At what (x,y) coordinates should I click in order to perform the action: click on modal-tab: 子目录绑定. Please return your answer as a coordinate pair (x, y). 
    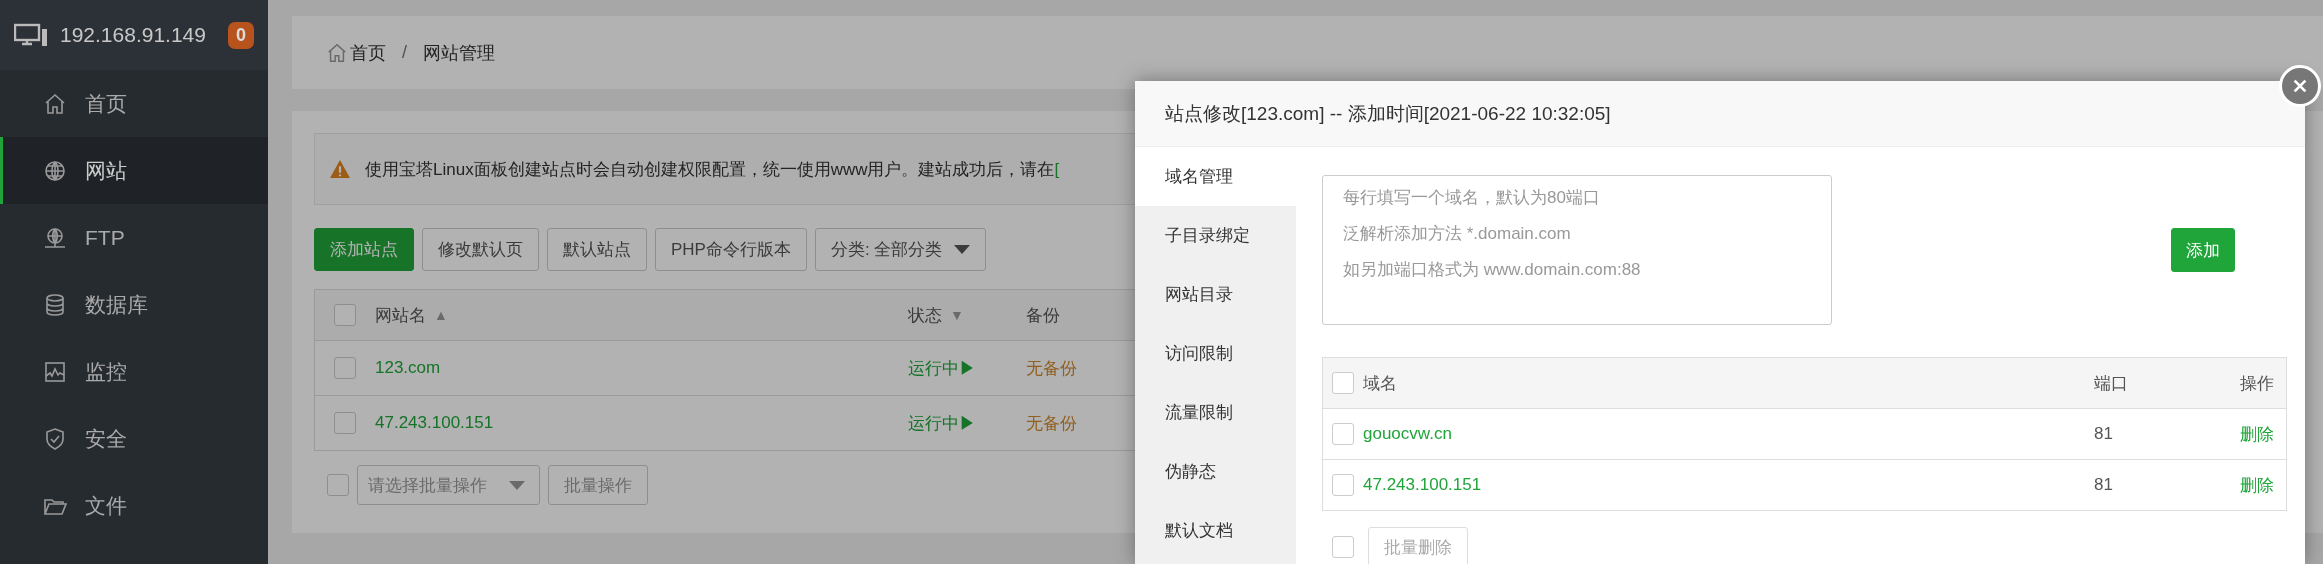
    Looking at the image, I should click on (1215, 235).